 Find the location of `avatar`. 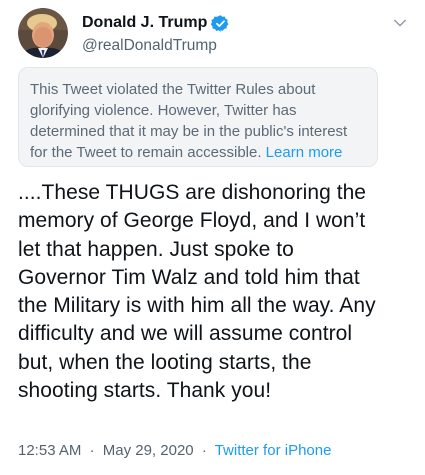

avatar is located at coordinates (43, 33).